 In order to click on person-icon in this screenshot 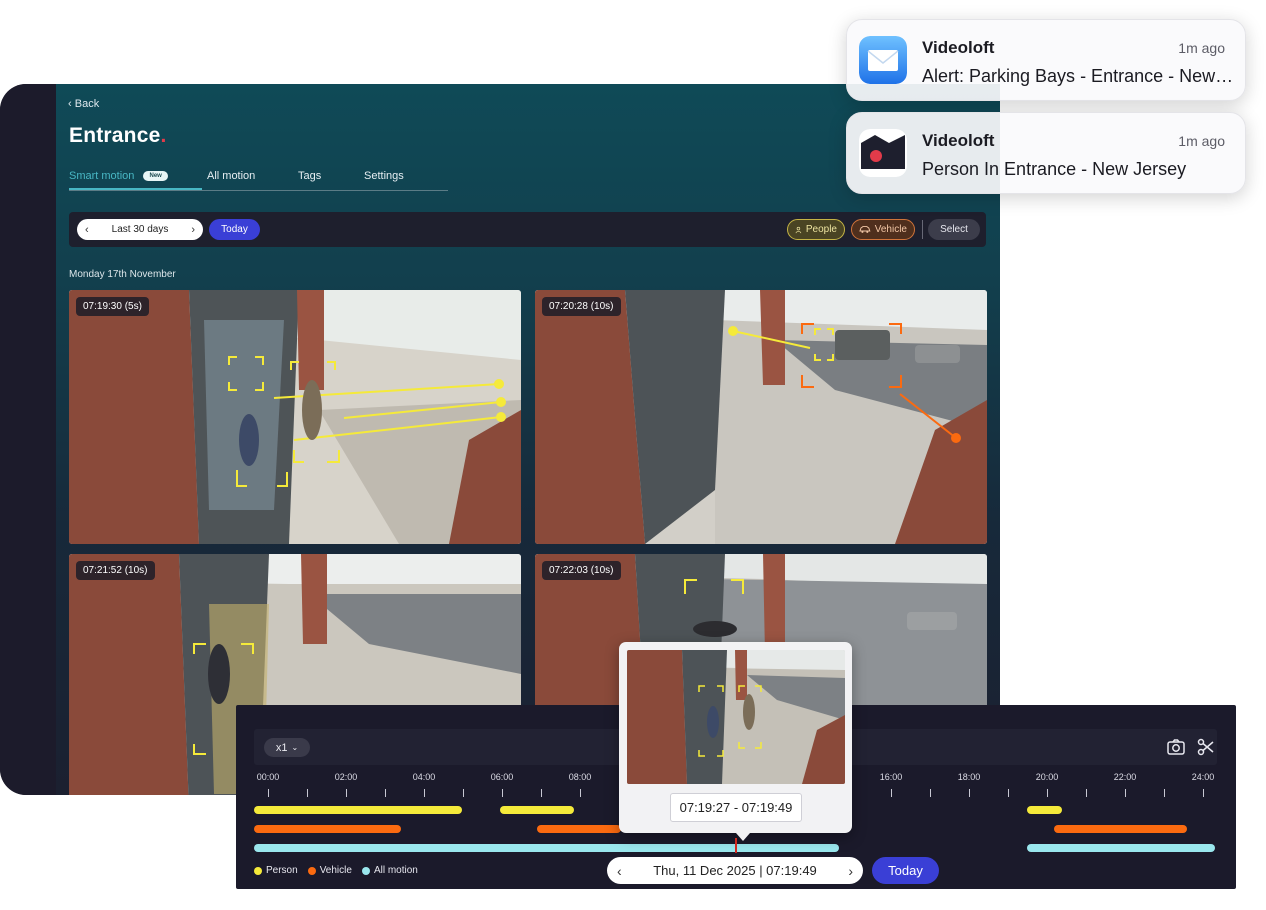, I will do `click(798, 229)`.